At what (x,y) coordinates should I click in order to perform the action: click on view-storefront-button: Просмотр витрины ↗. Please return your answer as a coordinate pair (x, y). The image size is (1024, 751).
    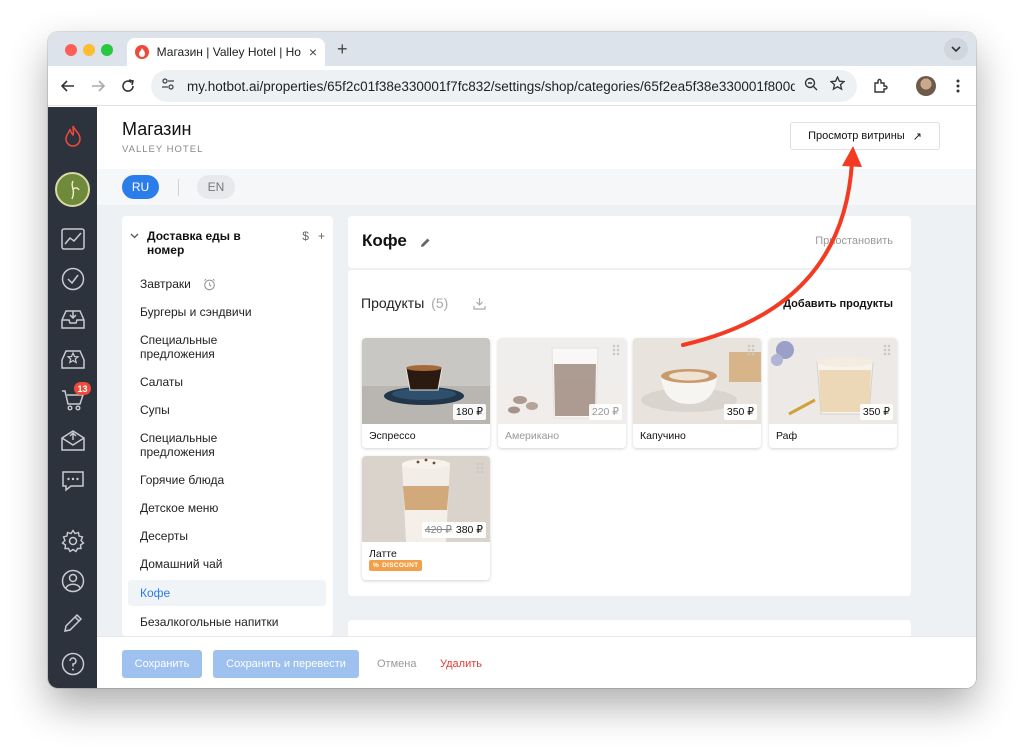
    Looking at the image, I should click on (865, 136).